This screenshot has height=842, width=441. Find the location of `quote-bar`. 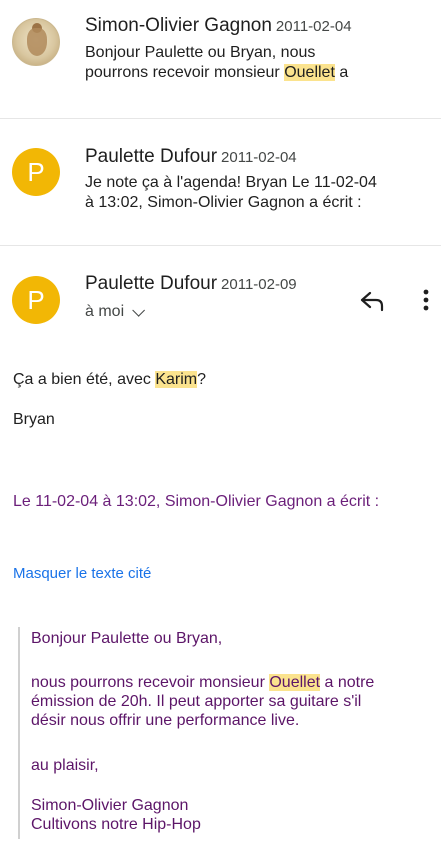

quote-bar is located at coordinates (19, 733).